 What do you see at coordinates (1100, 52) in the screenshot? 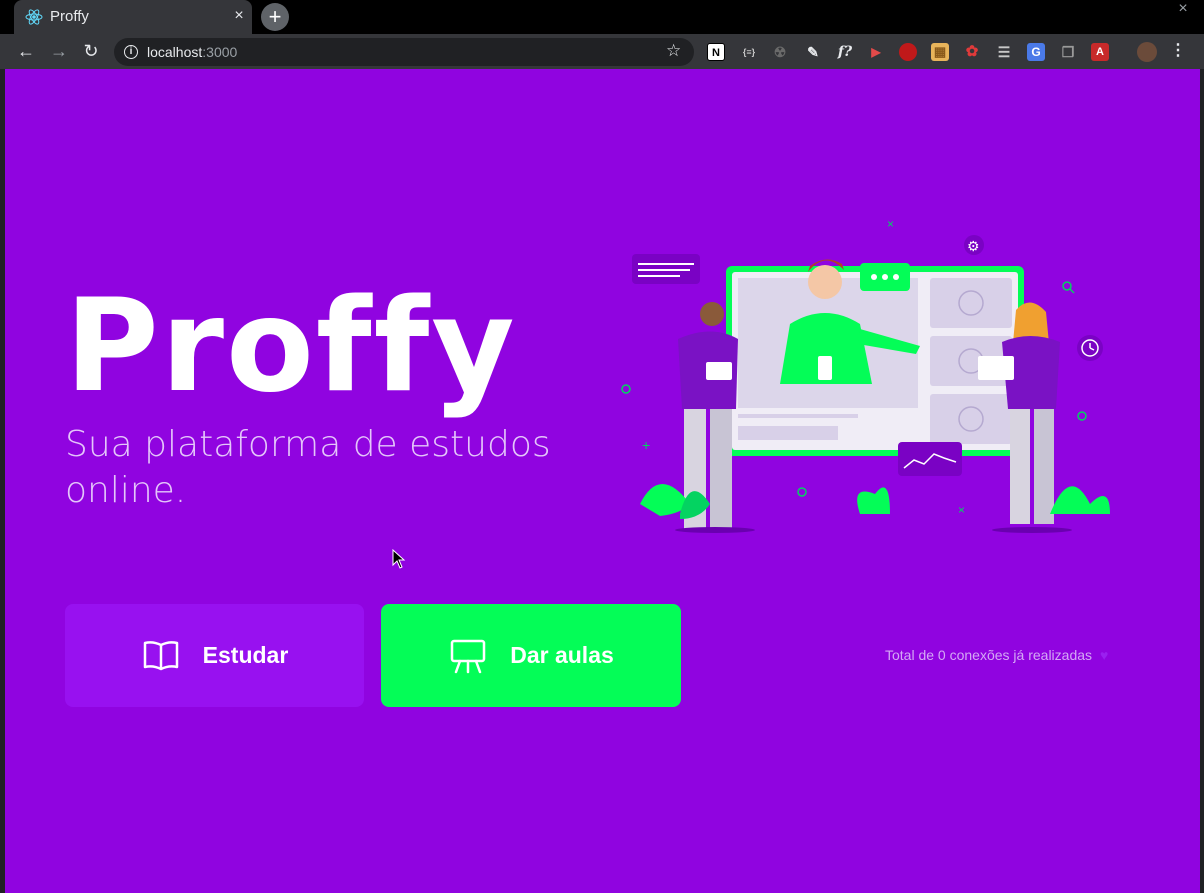
I see `pdf-icon: A` at bounding box center [1100, 52].